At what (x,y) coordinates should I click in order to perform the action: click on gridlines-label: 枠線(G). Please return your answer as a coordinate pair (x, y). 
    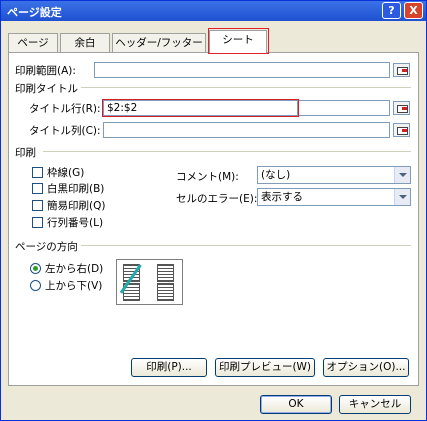
    Looking at the image, I should click on (66, 173).